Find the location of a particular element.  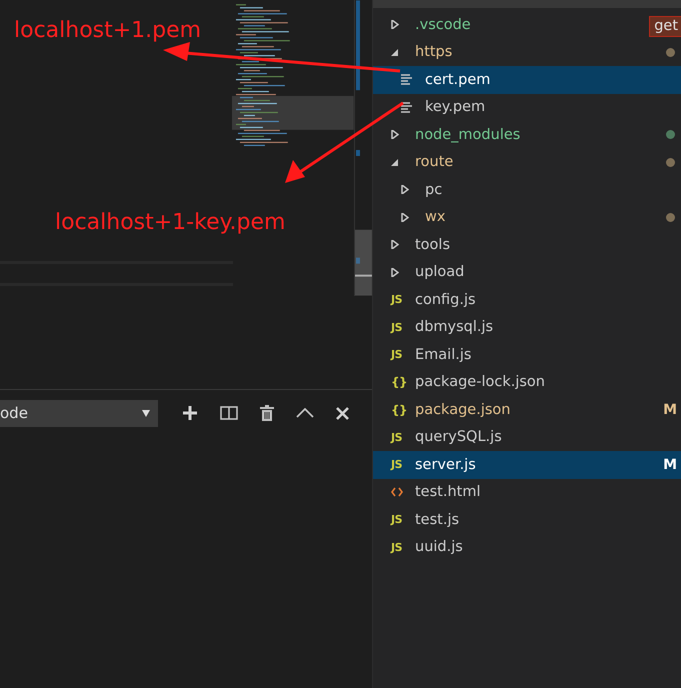

annotation-label: localhost+1-key.pem is located at coordinates (170, 222).